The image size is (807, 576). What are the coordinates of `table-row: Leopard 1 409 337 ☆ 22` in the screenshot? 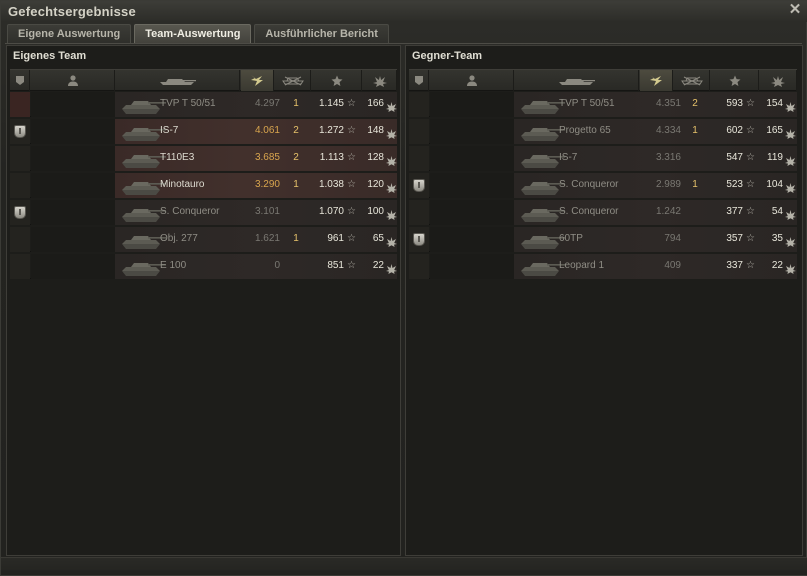 It's located at (603, 266).